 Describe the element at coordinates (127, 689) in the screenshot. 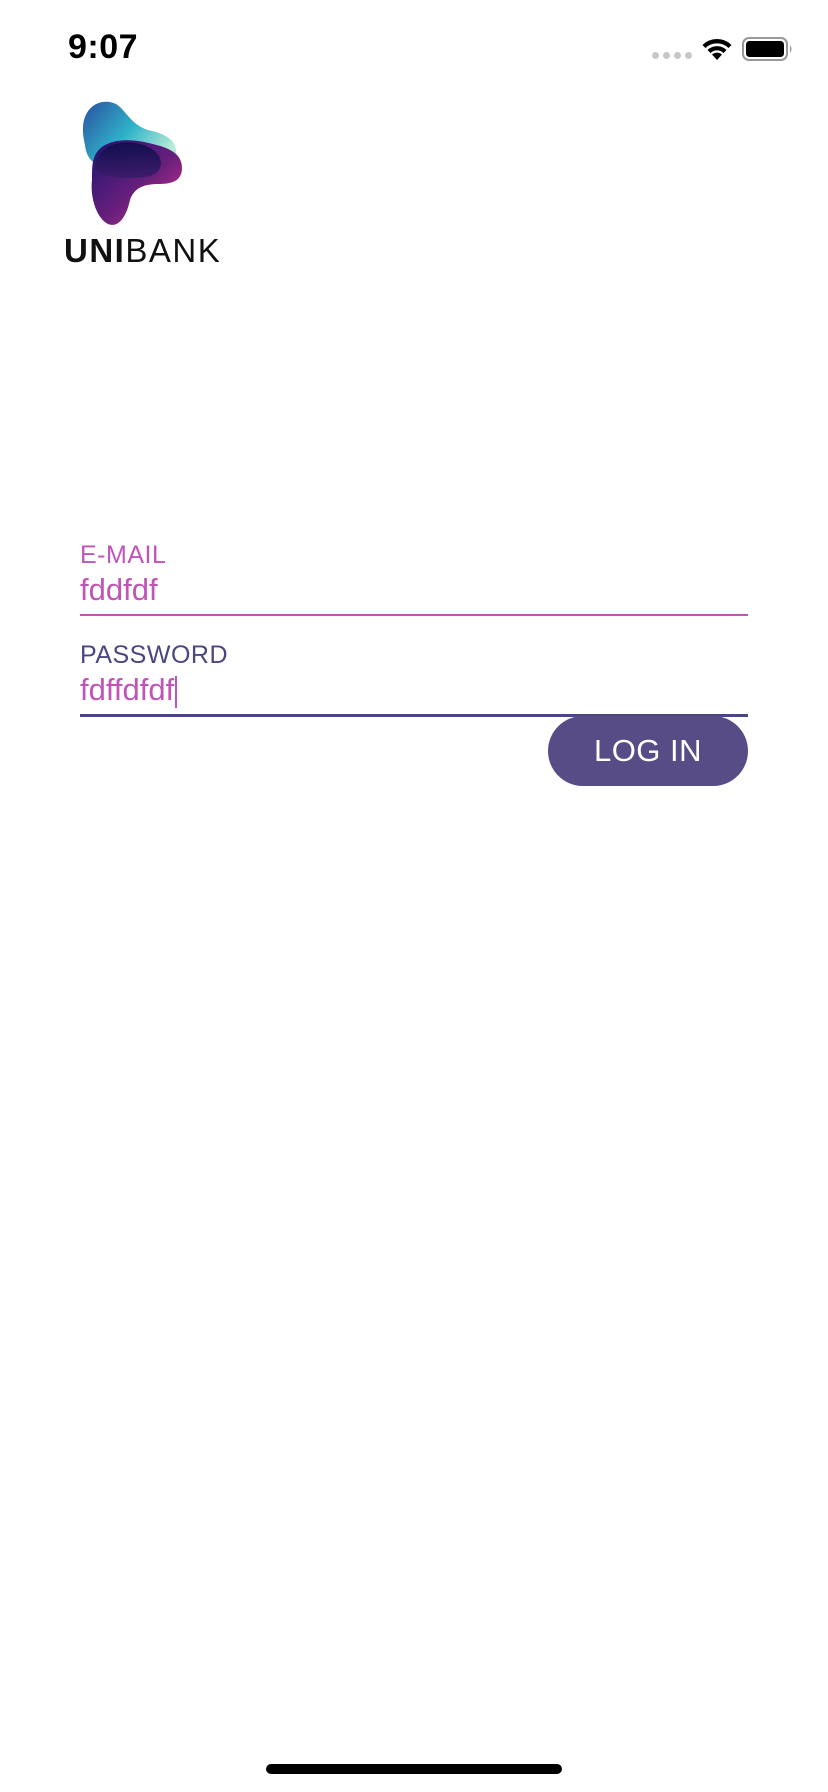

I see `password-value: fdffdfdf` at that location.